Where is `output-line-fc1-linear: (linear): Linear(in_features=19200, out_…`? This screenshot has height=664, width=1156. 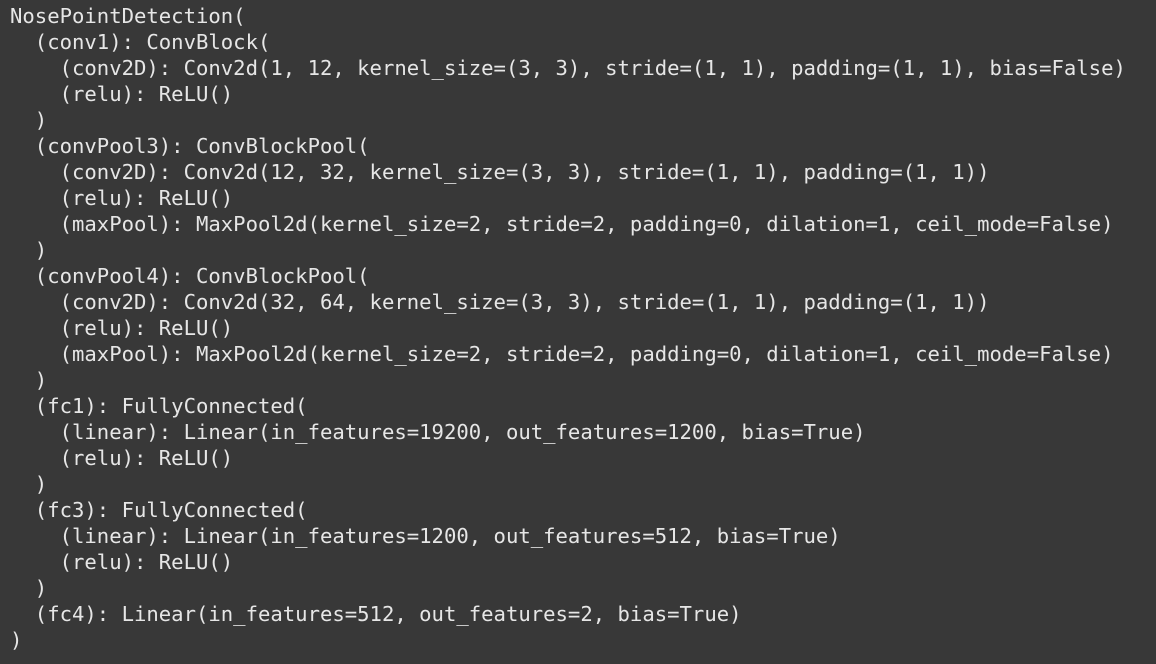
output-line-fc1-linear: (linear): Linear(in_features=19200, out_… is located at coordinates (438, 432).